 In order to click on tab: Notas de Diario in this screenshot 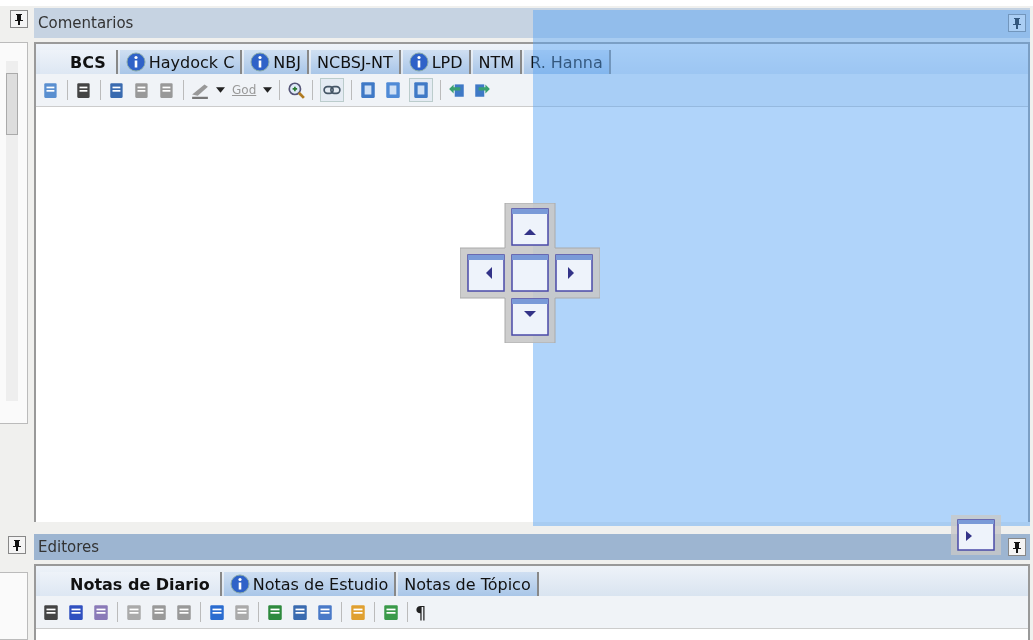, I will do `click(131, 584)`.